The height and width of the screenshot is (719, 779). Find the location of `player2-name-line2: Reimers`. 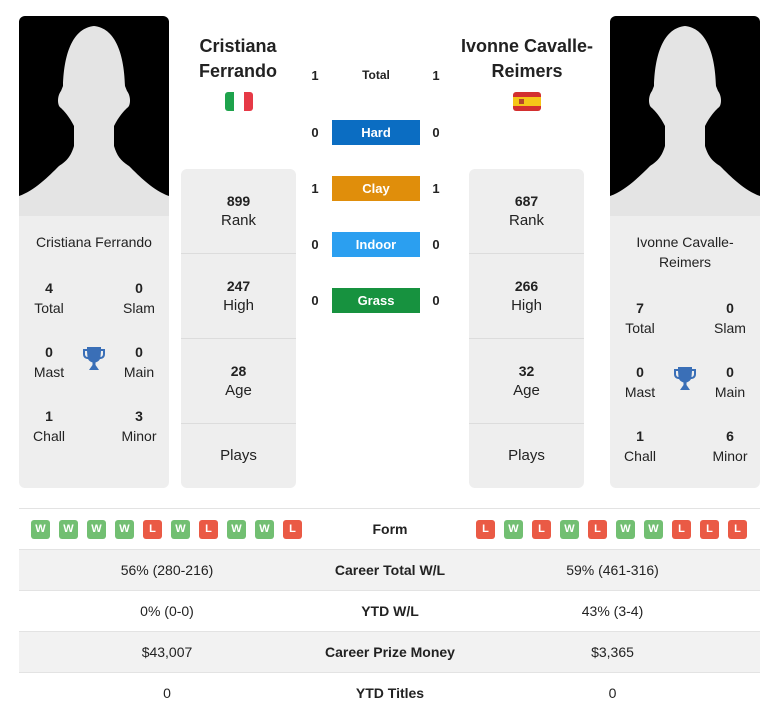

player2-name-line2: Reimers is located at coordinates (527, 71).